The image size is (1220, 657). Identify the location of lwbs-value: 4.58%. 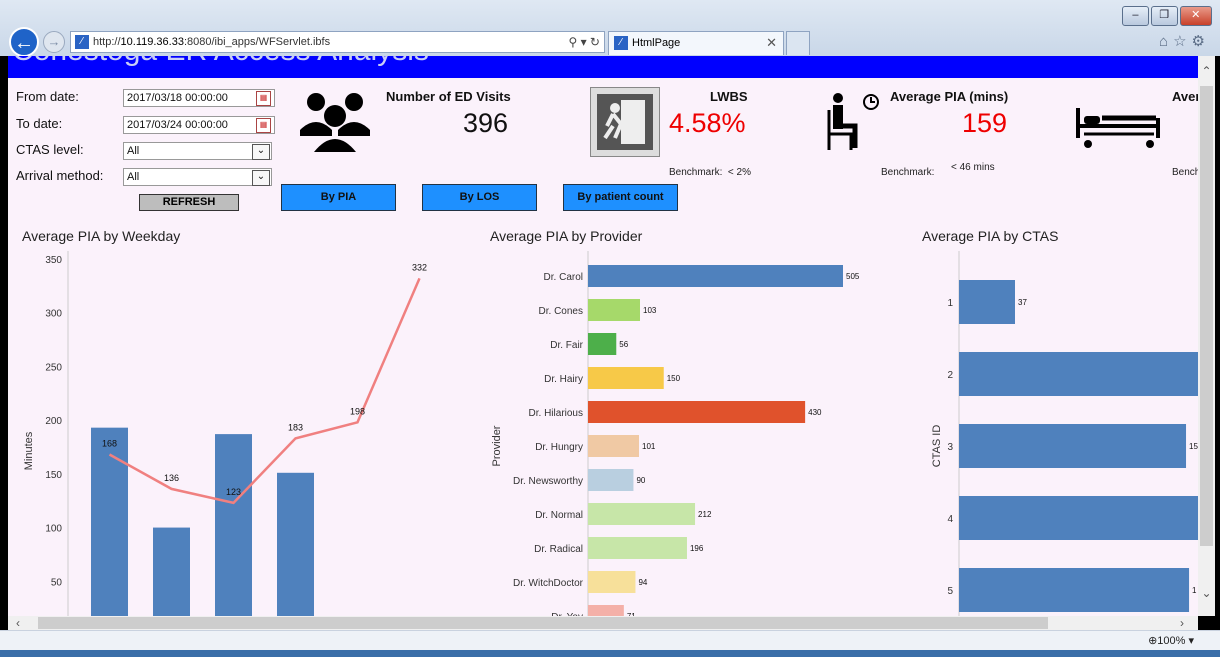
(707, 123).